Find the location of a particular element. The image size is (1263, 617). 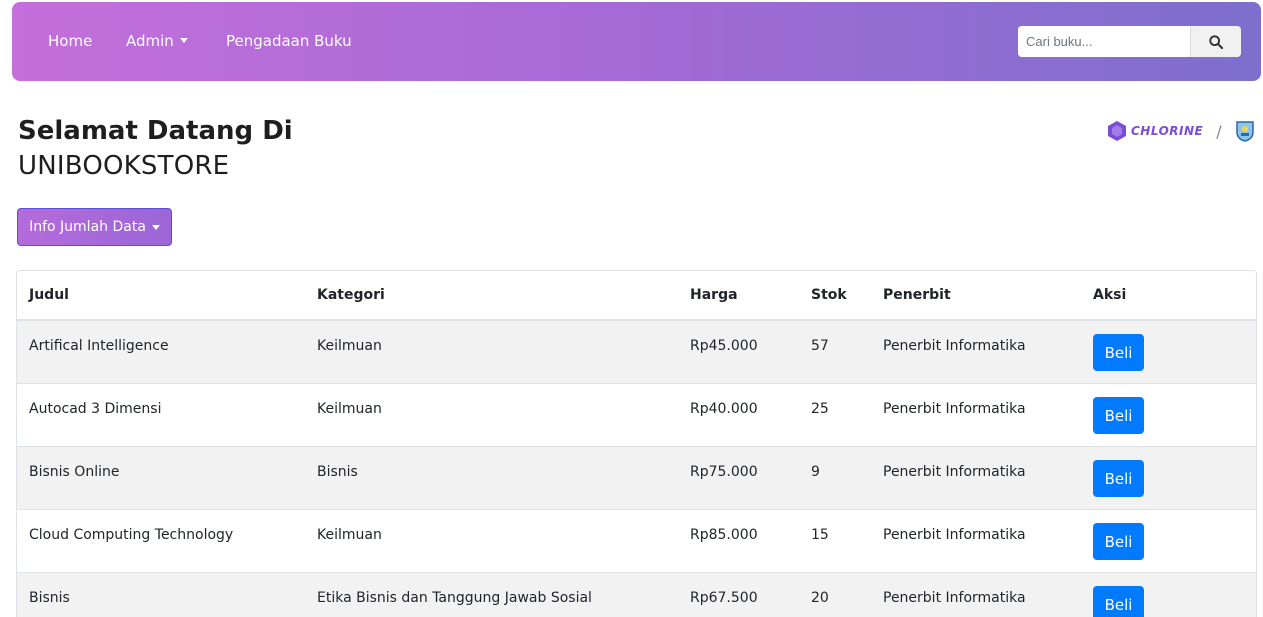

nav-pengadaan-buku: Pengadaan Buku is located at coordinates (289, 41).